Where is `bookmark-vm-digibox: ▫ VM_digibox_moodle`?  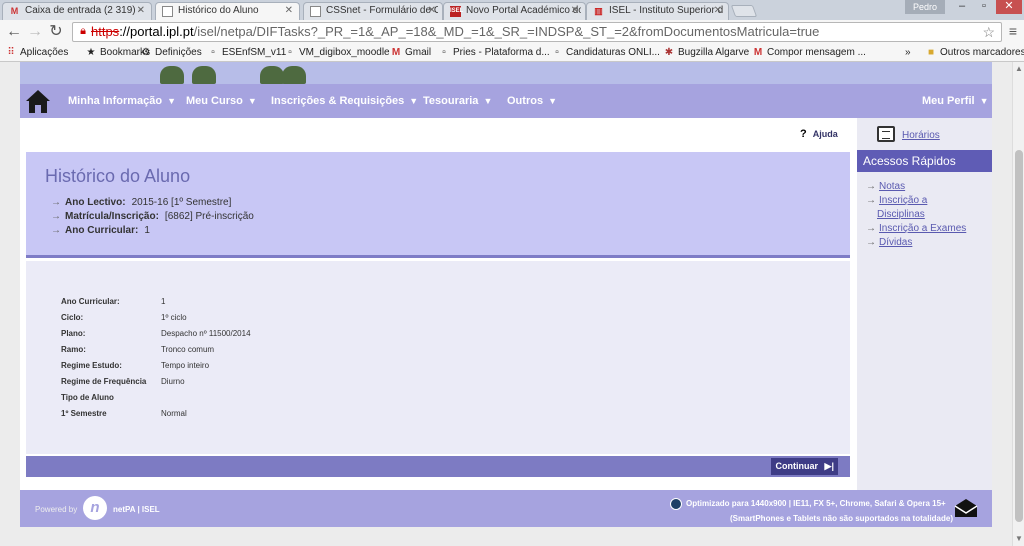 bookmark-vm-digibox: ▫ VM_digibox_moodle is located at coordinates (336, 53).